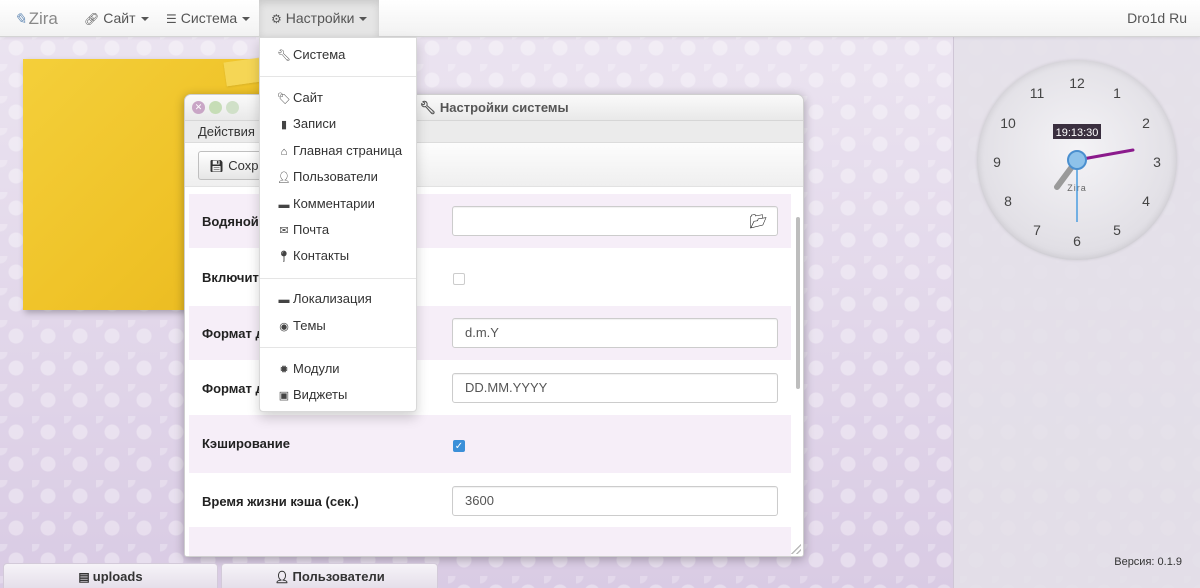  Describe the element at coordinates (117, 576) in the screenshot. I see `taskbar-tab-label: uploads` at that location.